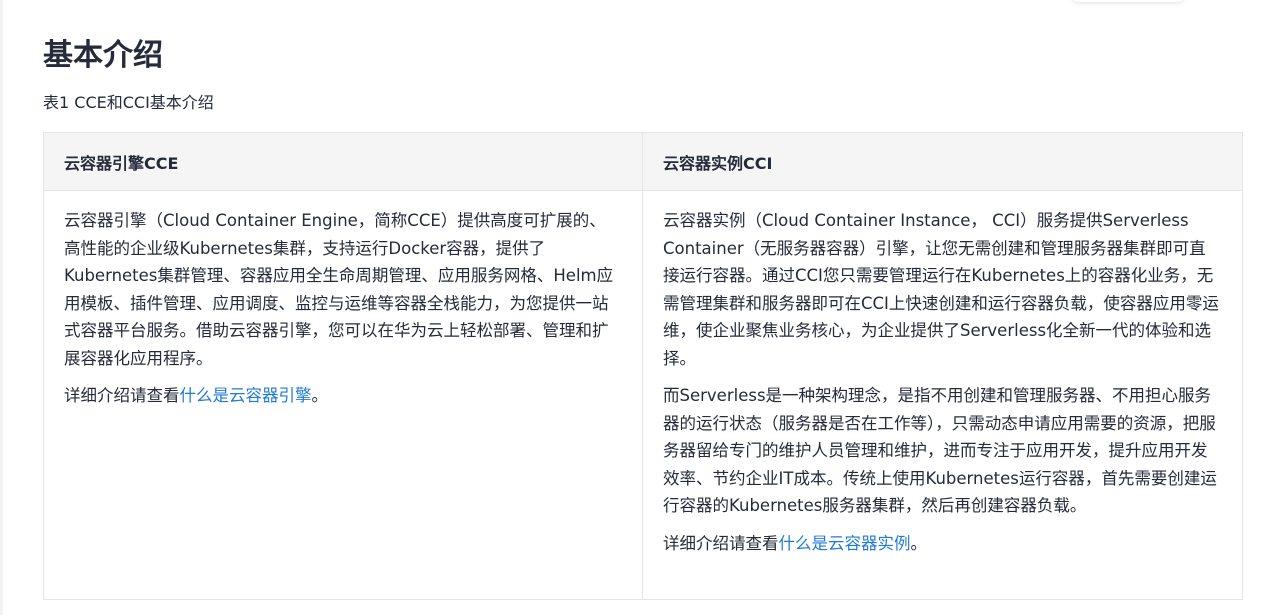 The width and height of the screenshot is (1281, 615). What do you see at coordinates (721, 543) in the screenshot?
I see `cci-detail-prefix: 详细介绍请查看` at bounding box center [721, 543].